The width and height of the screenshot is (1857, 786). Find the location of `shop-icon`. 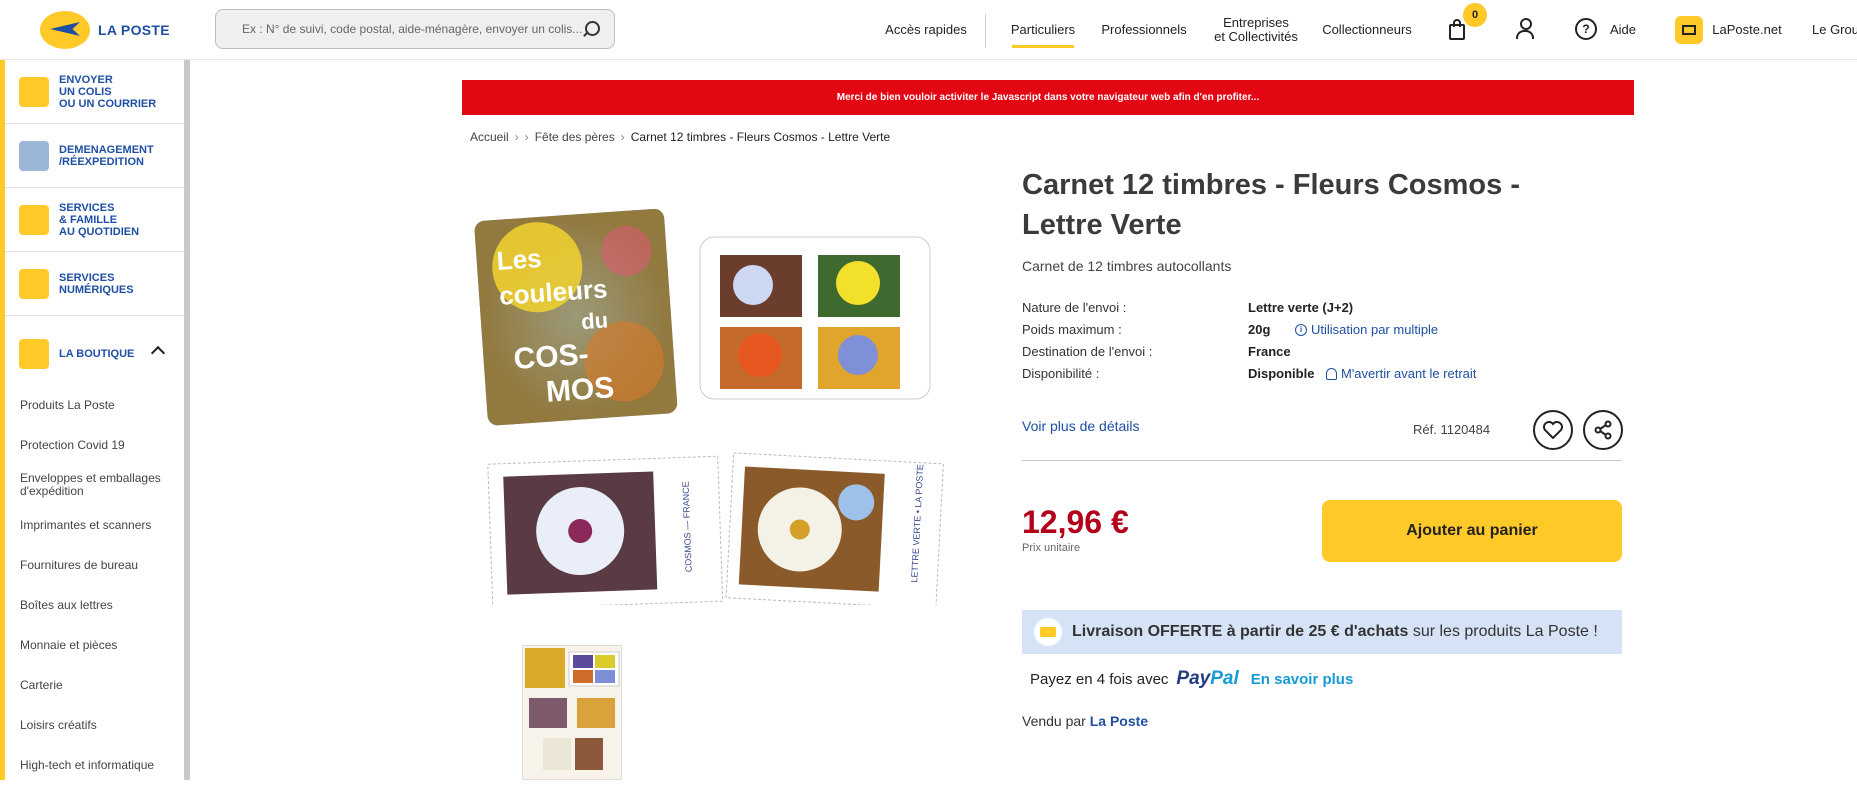

shop-icon is located at coordinates (34, 354).